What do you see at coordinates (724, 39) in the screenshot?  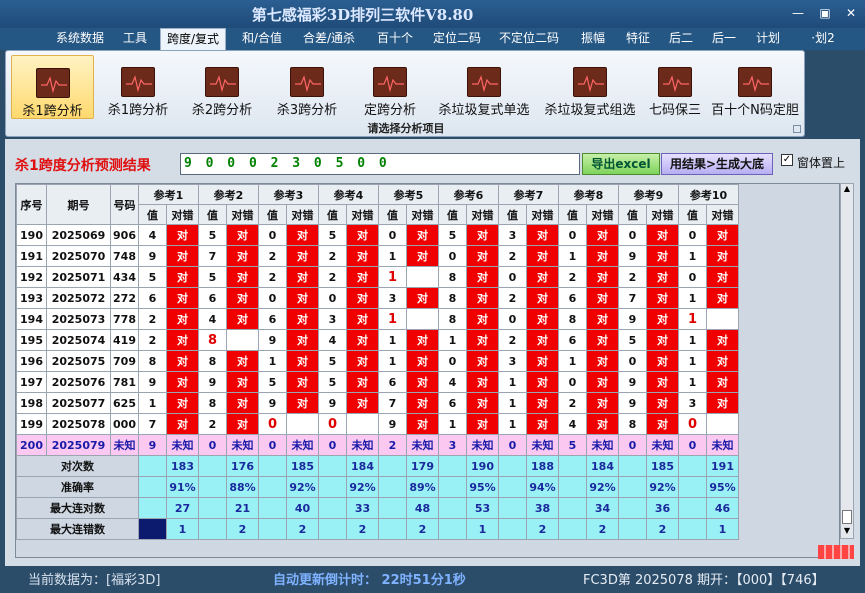 I see `menu-last-one: 后一` at bounding box center [724, 39].